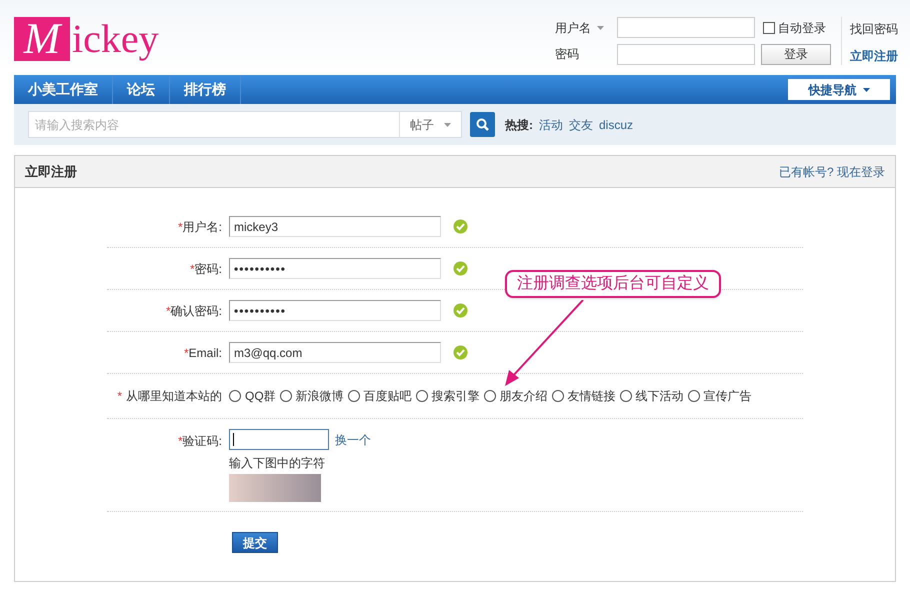 The height and width of the screenshot is (599, 910). I want to click on submit-button: 提交, so click(255, 542).